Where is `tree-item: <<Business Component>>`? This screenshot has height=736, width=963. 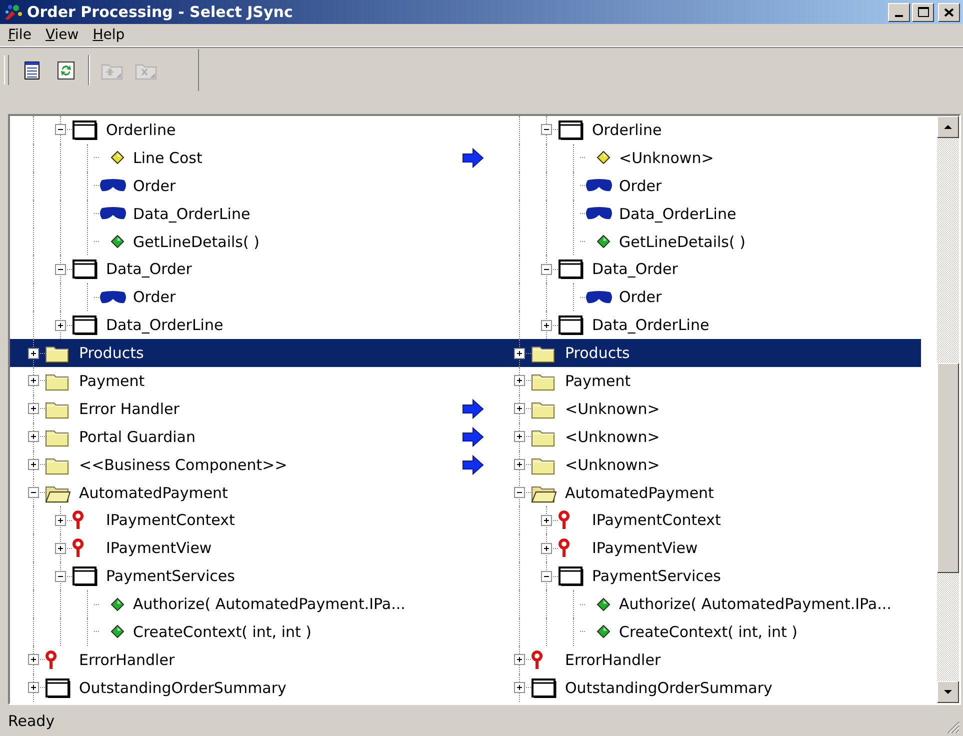 tree-item: <<Business Component>> is located at coordinates (253, 464).